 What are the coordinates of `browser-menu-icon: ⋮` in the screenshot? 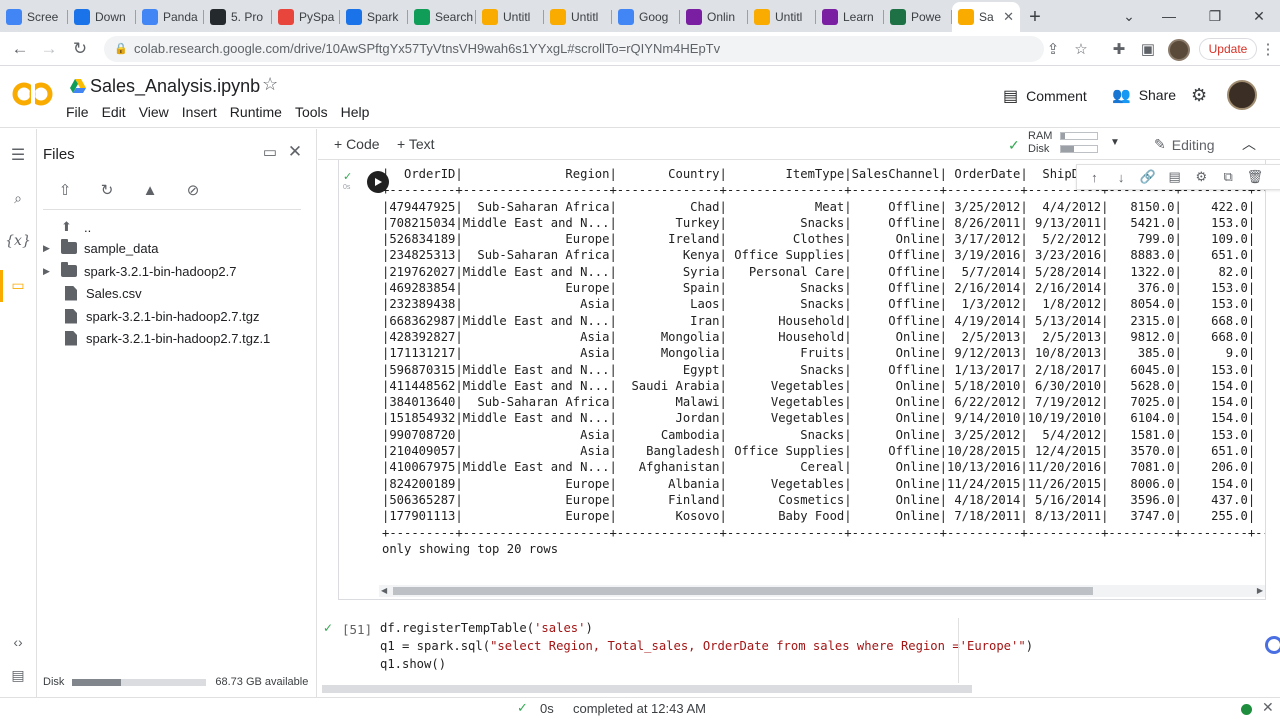 It's located at (1268, 49).